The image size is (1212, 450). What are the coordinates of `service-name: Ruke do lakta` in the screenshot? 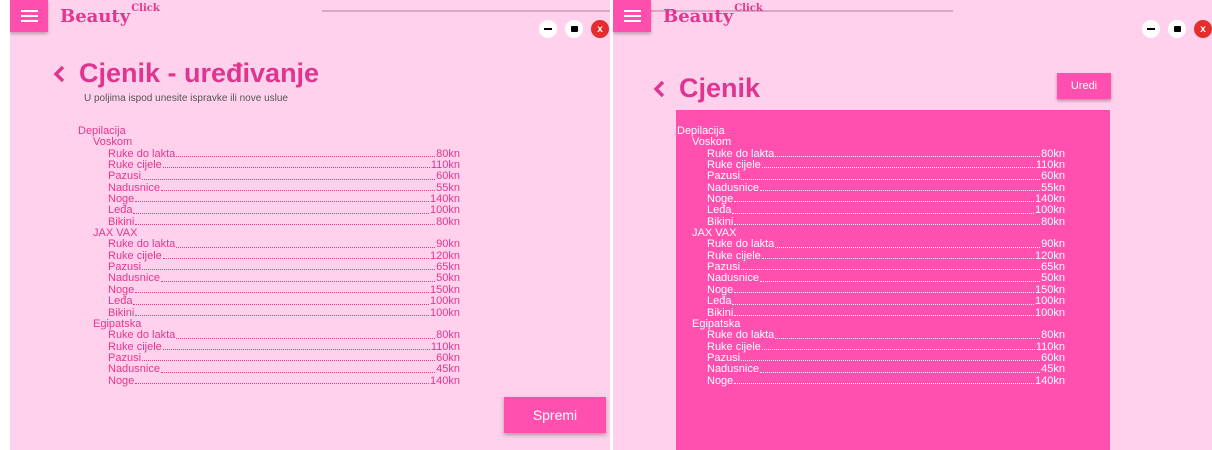 It's located at (141, 335).